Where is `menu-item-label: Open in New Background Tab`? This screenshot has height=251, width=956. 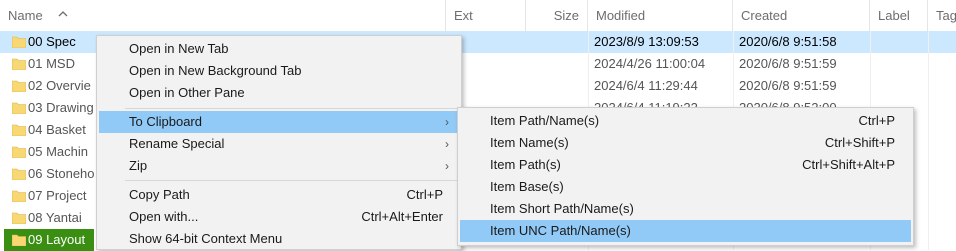
menu-item-label: Open in New Background Tab is located at coordinates (215, 70).